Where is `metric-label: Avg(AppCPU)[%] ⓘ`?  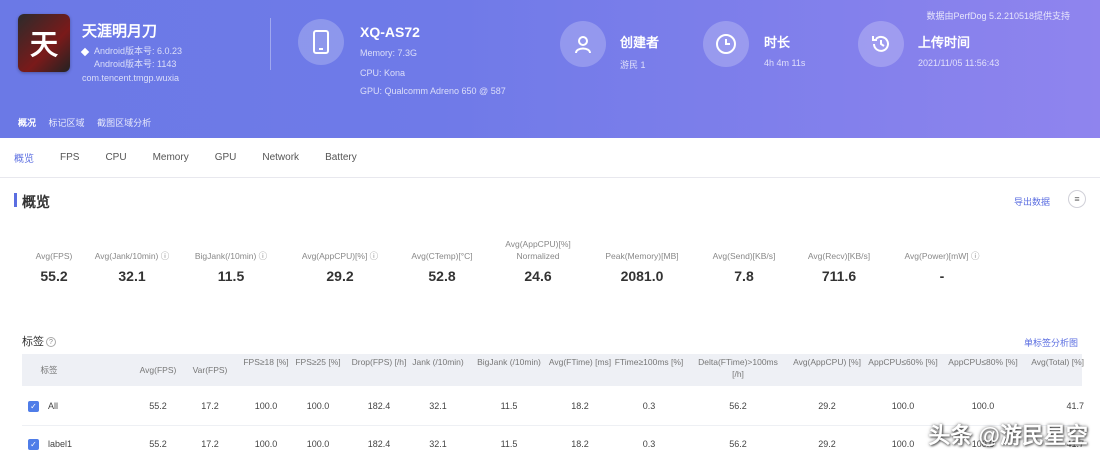
metric-label: Avg(AppCPU)[%] ⓘ is located at coordinates (340, 256).